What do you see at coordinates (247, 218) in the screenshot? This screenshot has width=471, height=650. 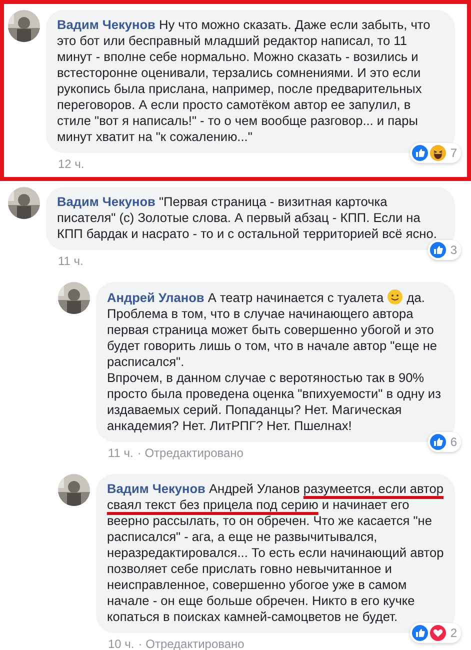 I see `comment-text: Вадим Чекунов "Первая страница - визитная карточка писателя" (с) Золотые слова. А первый абзац - КПП. Если на КПП бардак и насрато - то и с остальной территорией всё ясно.` at bounding box center [247, 218].